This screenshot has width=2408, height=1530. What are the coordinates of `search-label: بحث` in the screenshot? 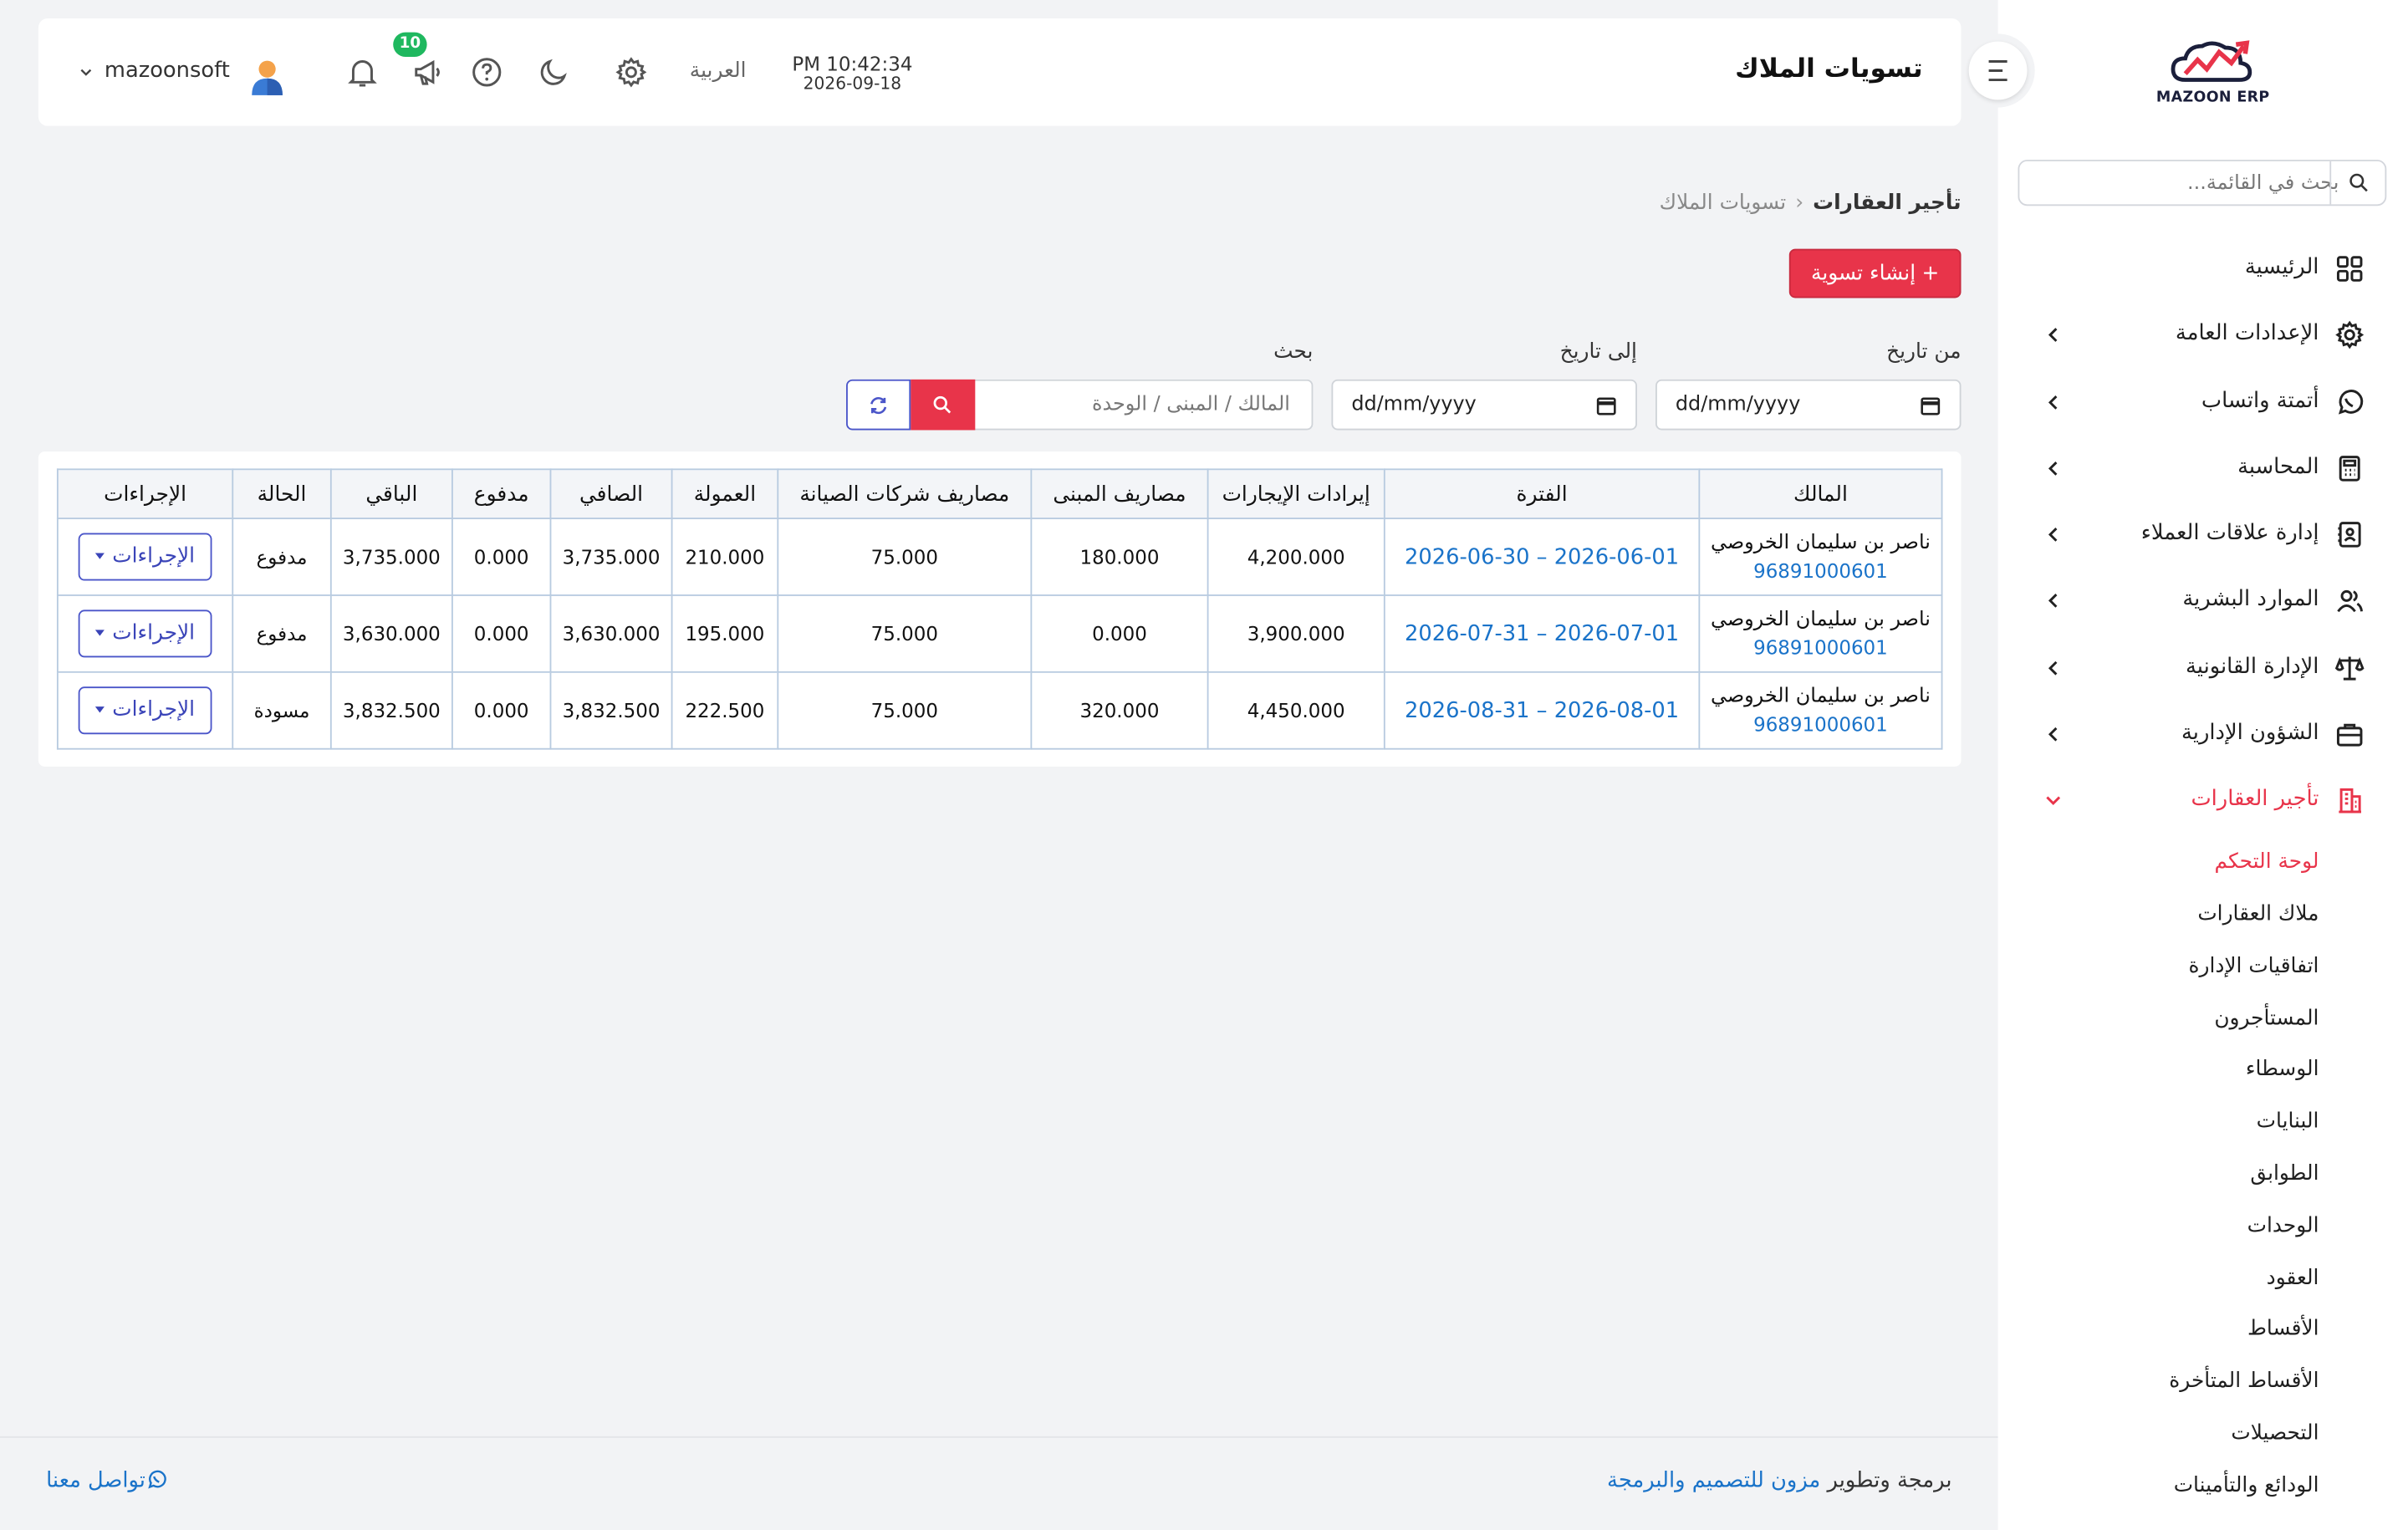 It's located at (1293, 352).